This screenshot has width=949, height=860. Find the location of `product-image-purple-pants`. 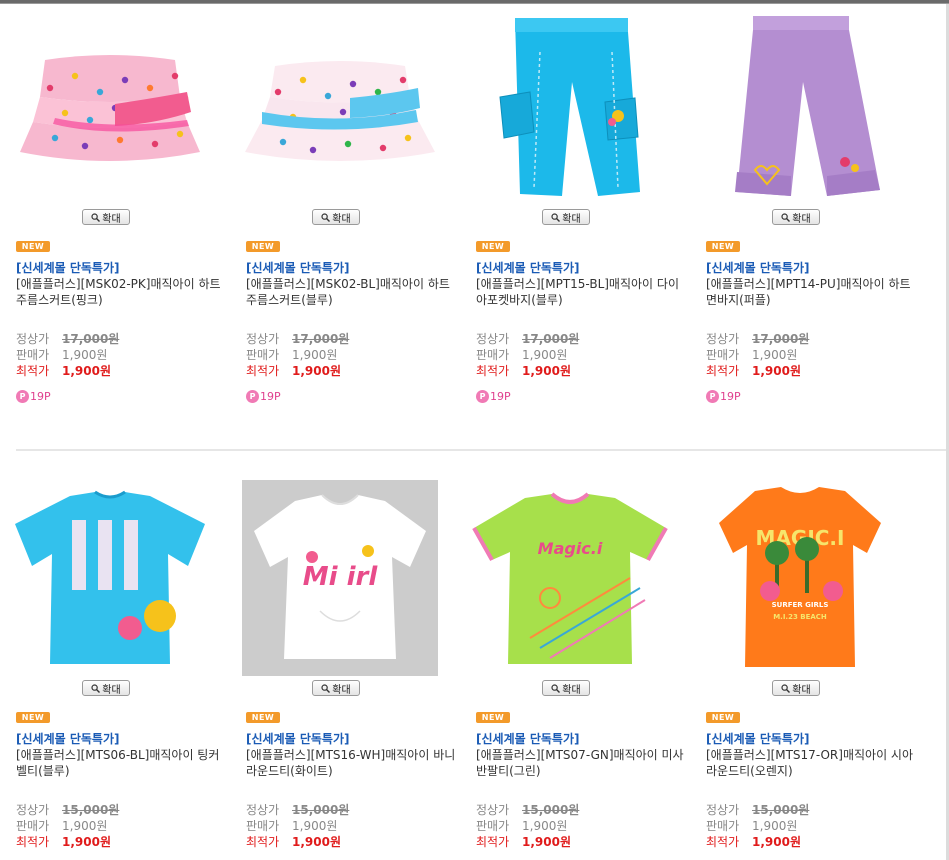

product-image-purple-pants is located at coordinates (800, 107).